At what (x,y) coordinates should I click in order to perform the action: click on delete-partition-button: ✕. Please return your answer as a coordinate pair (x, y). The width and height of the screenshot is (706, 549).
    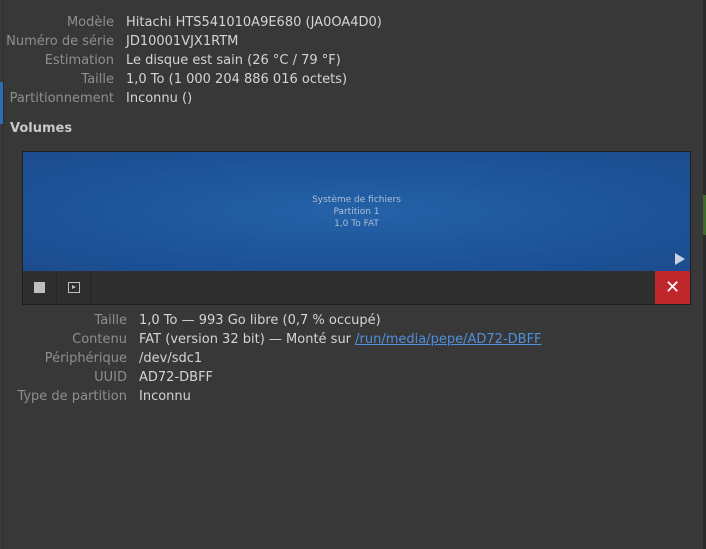
    Looking at the image, I should click on (672, 287).